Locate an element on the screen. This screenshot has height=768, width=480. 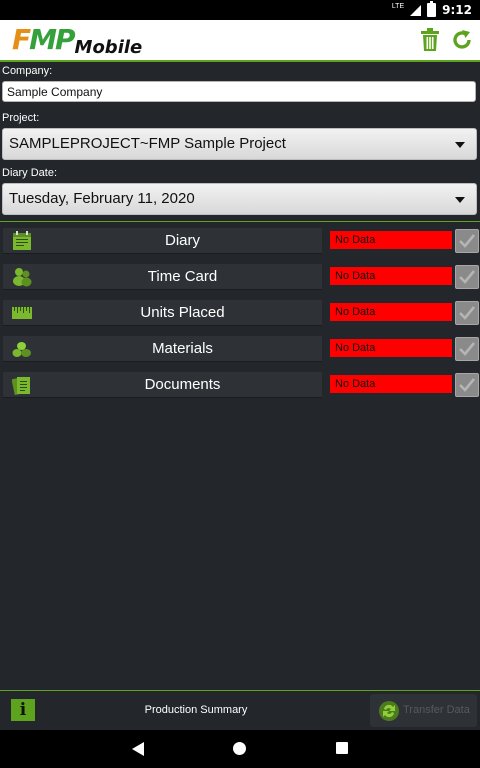
documents-checkbox is located at coordinates (467, 385).